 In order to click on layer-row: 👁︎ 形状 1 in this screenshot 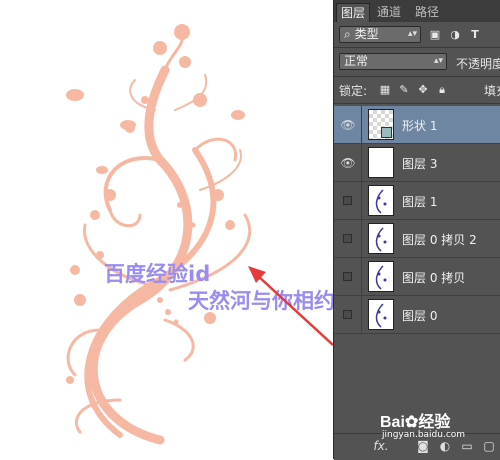, I will do `click(417, 125)`.